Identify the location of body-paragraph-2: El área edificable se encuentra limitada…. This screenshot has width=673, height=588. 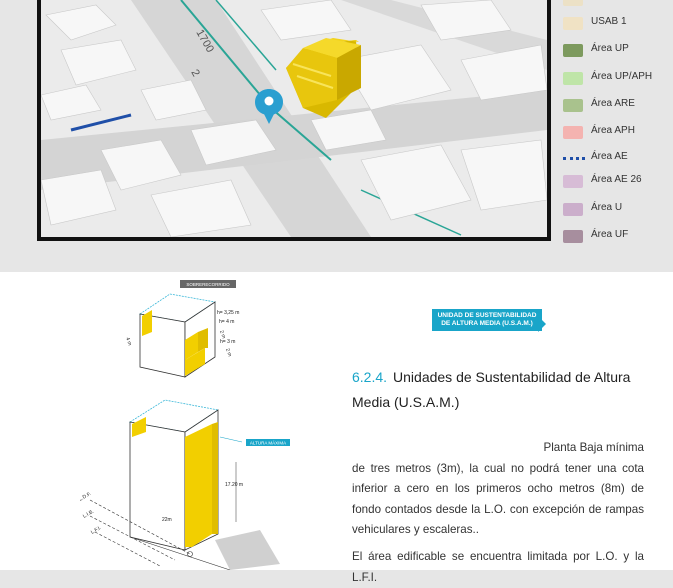
(498, 567).